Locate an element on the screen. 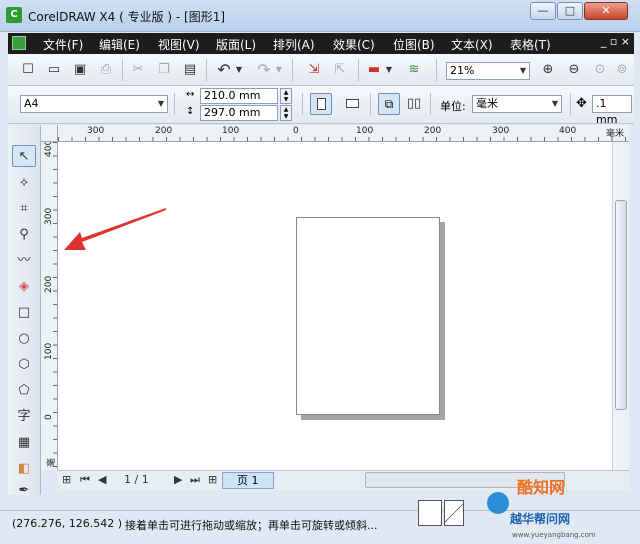 The image size is (640, 544). zoom-level-value: 21% is located at coordinates (462, 70).